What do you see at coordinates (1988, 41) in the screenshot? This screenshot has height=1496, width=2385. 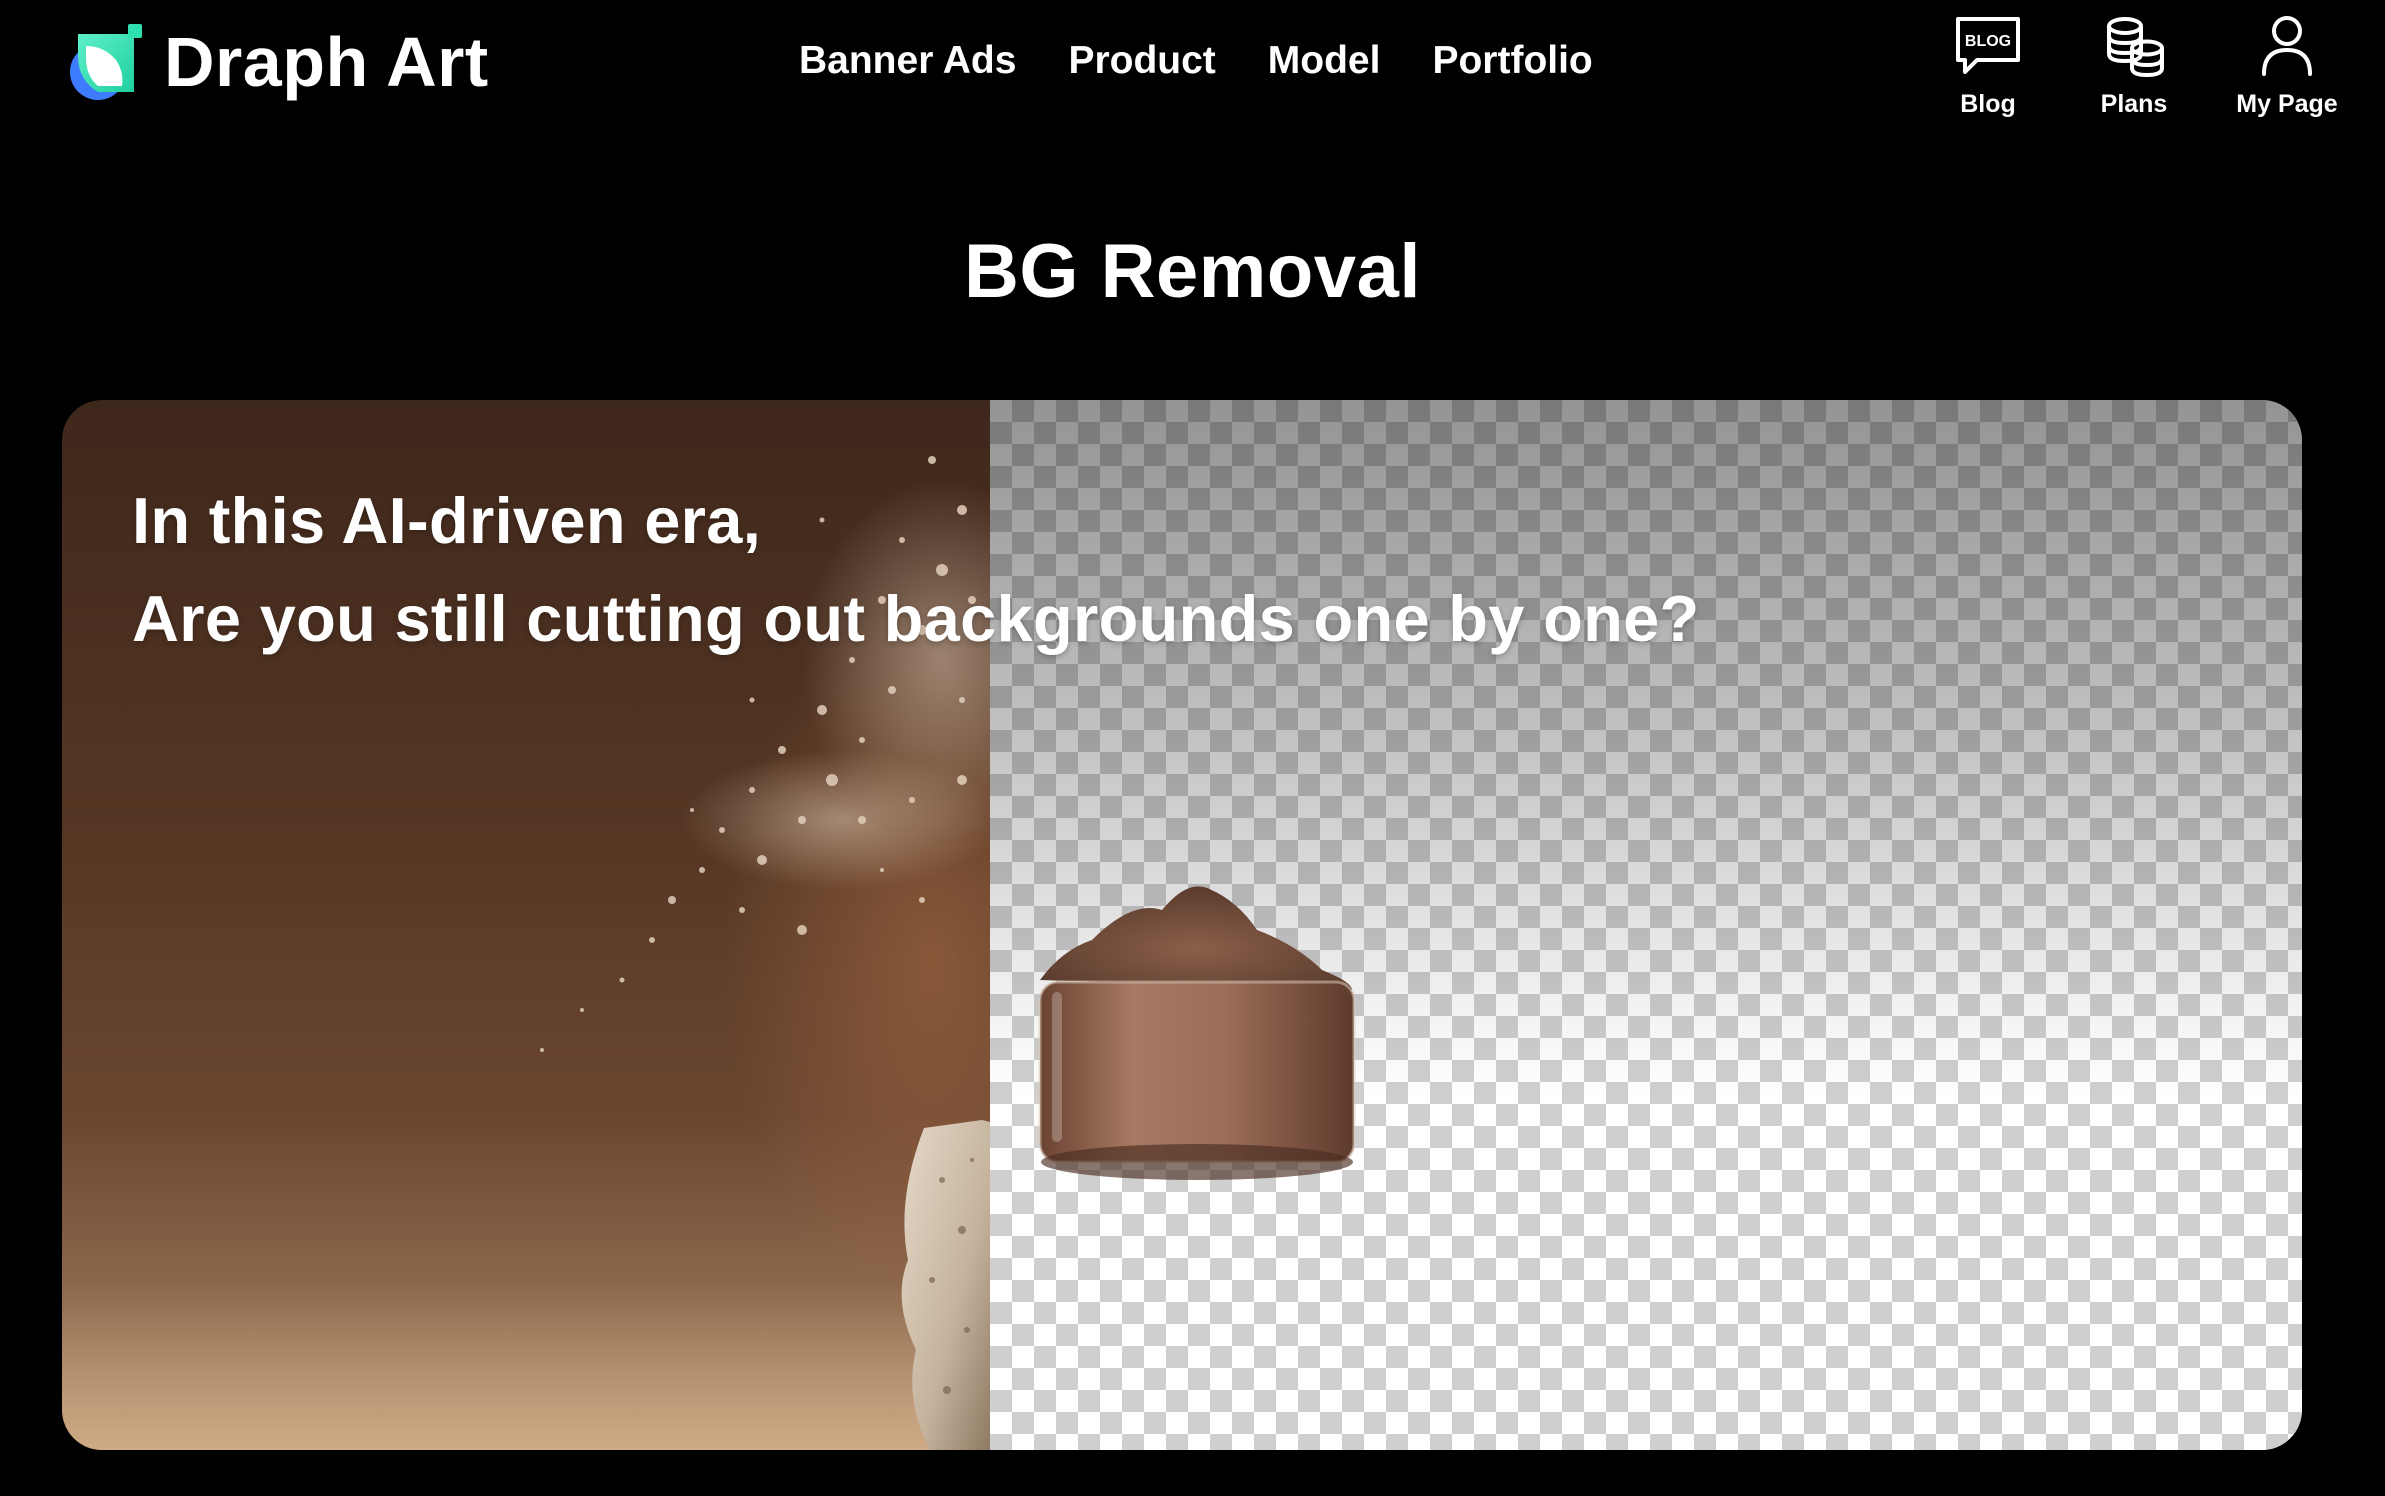 I see `blog-icon-text: BLOG` at bounding box center [1988, 41].